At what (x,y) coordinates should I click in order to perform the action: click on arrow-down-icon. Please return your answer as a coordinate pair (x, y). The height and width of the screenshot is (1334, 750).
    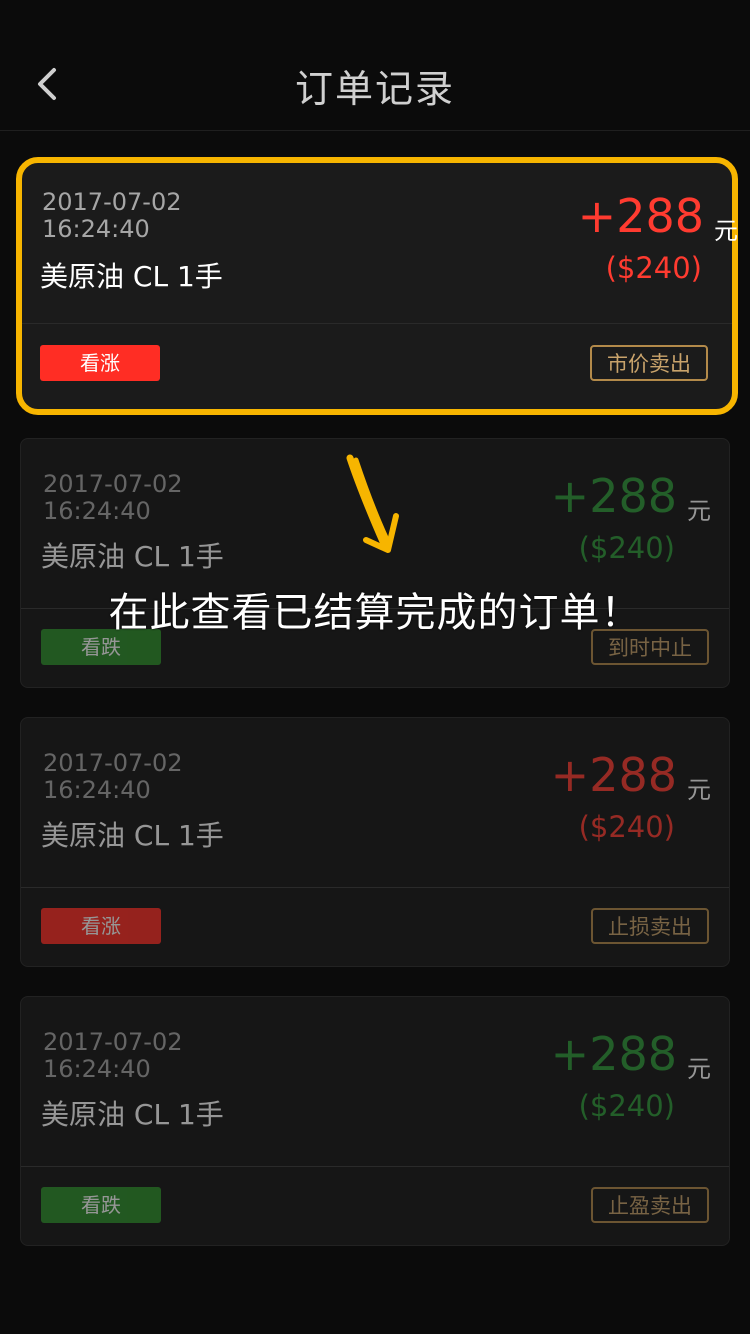
    Looking at the image, I should click on (372, 503).